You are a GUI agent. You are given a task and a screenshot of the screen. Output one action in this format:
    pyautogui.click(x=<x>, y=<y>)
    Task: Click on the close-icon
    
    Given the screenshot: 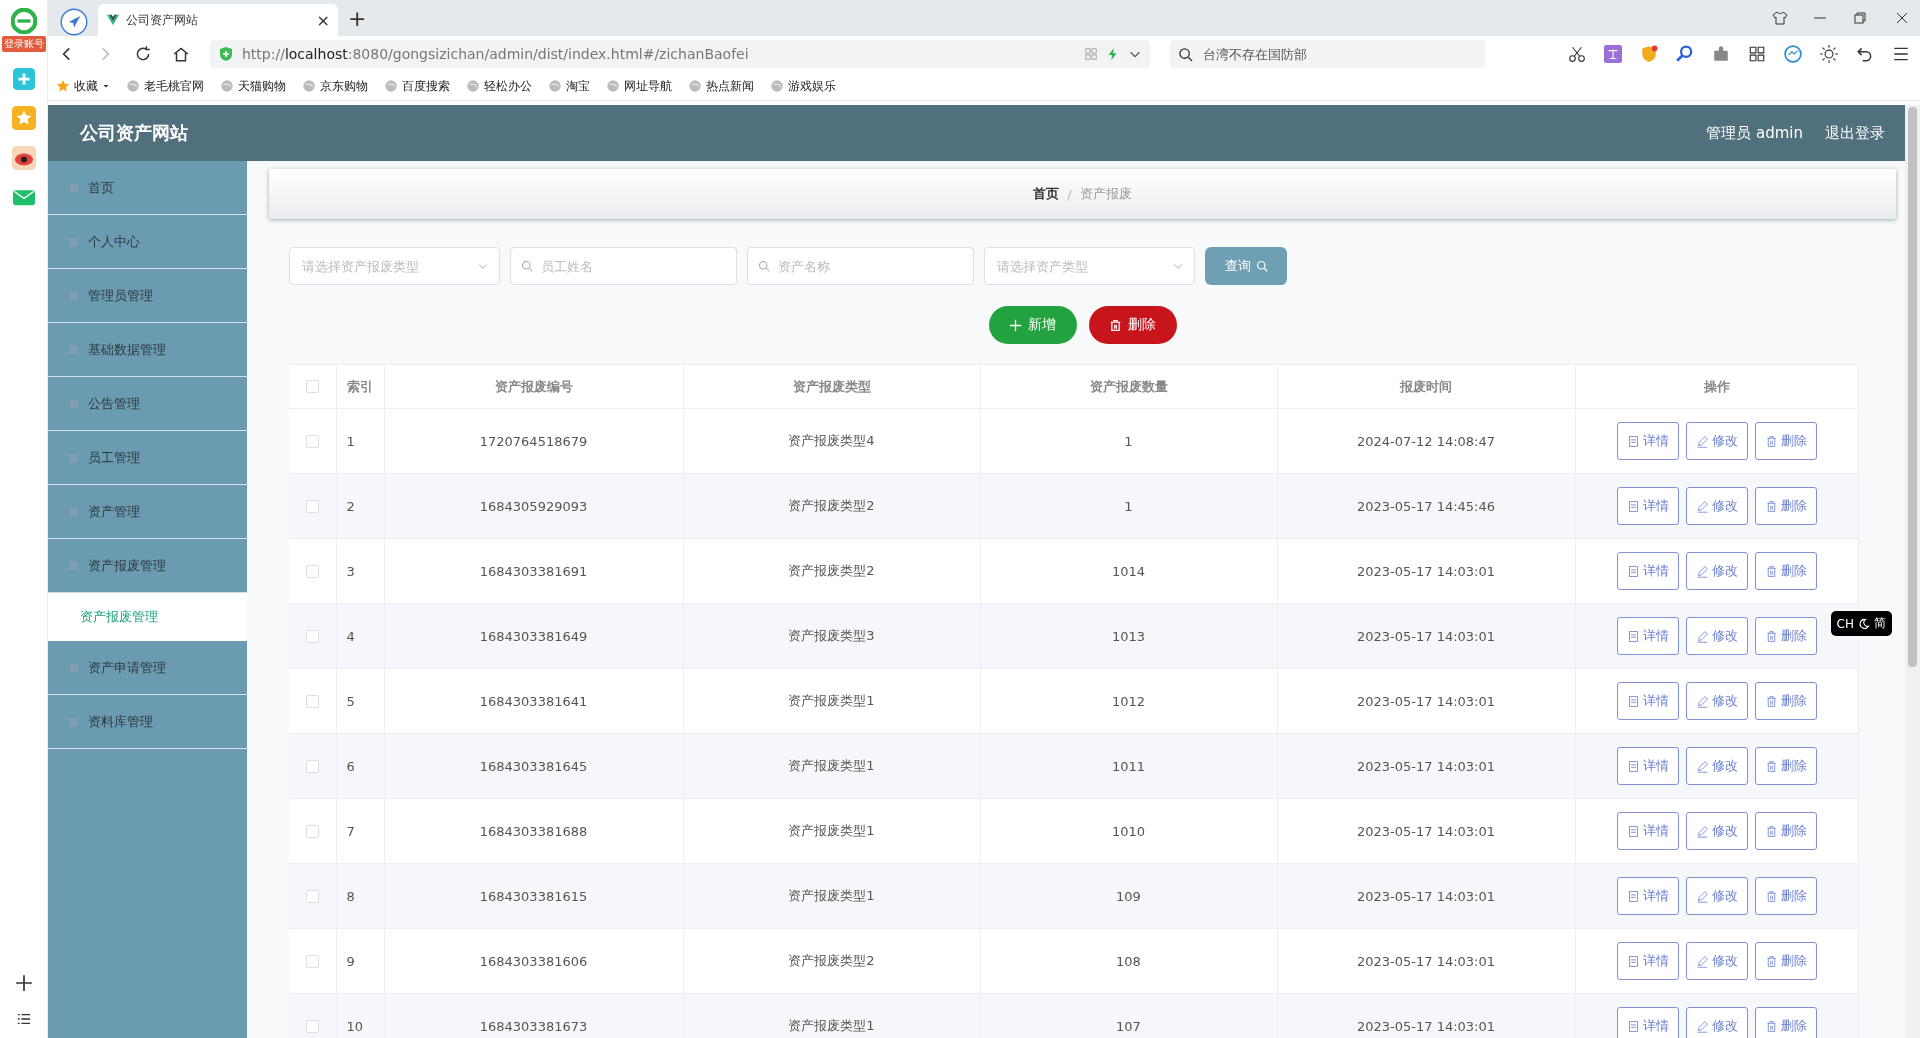 What is the action you would take?
    pyautogui.click(x=1902, y=18)
    